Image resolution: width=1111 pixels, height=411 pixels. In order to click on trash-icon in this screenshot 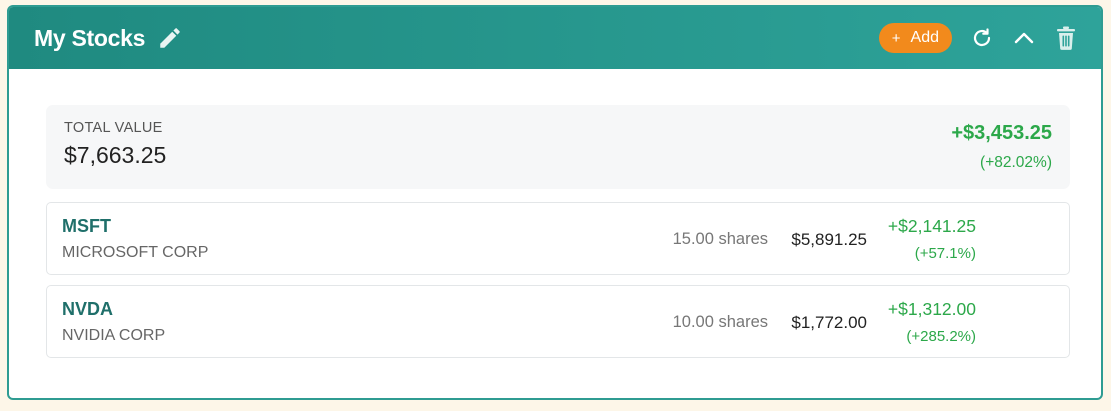, I will do `click(1066, 38)`.